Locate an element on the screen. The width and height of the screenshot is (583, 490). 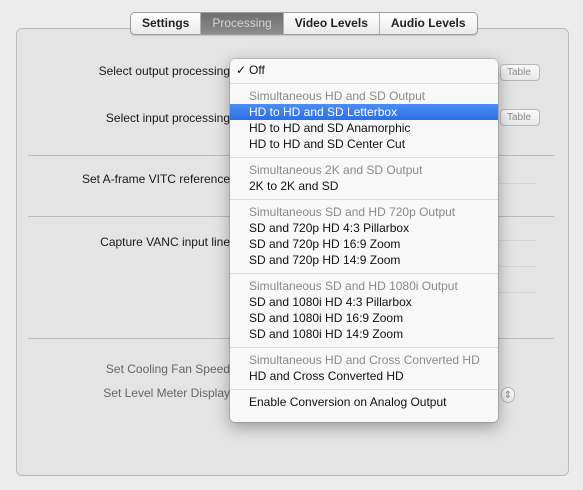
menu-item-2k-sd: 2K to 2K and SD is located at coordinates (364, 186).